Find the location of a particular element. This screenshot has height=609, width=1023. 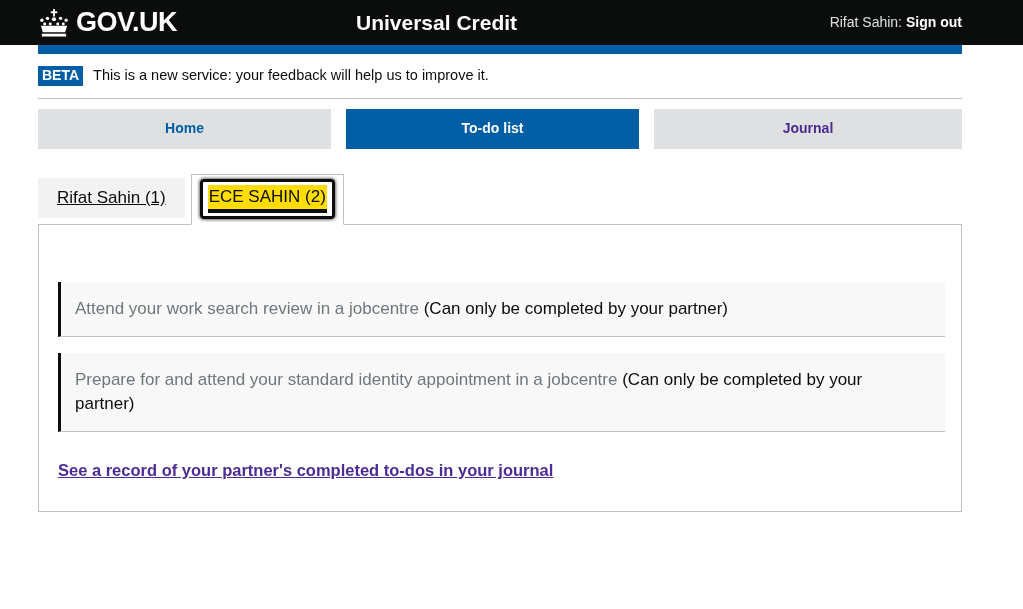

tab: ECE SAHIN (2) is located at coordinates (267, 199).